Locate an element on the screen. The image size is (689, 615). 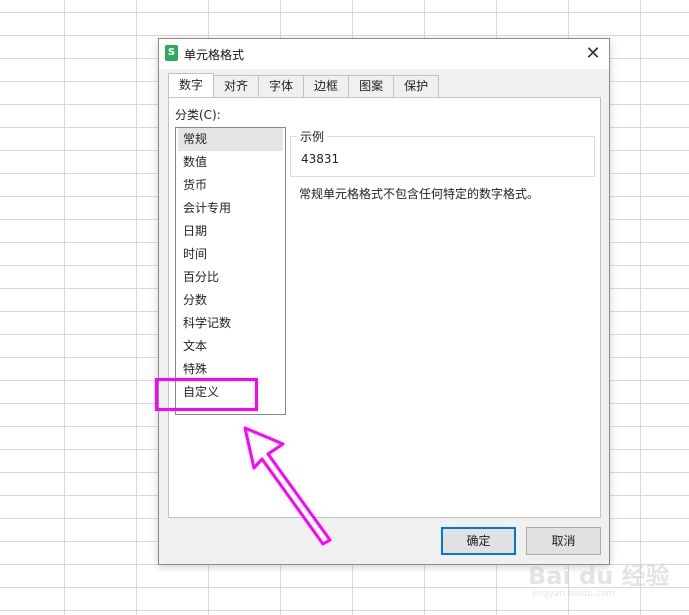
dialog-title: 单元格格式 is located at coordinates (214, 55).